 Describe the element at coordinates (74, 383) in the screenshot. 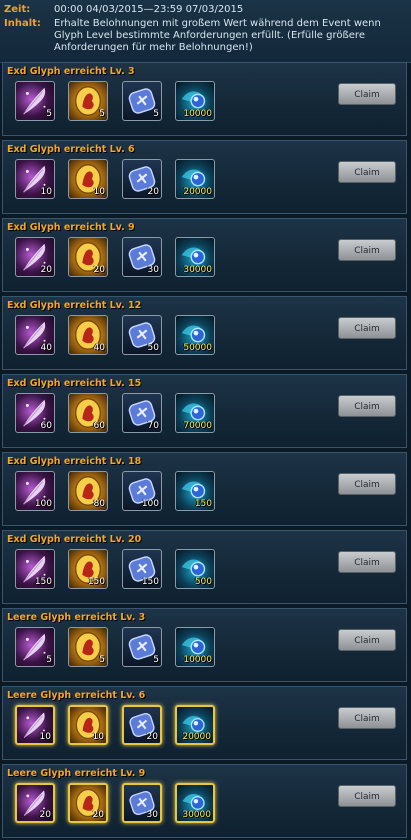

I see `reward-row-title: Exd Glyph erreicht Lv. 15` at that location.